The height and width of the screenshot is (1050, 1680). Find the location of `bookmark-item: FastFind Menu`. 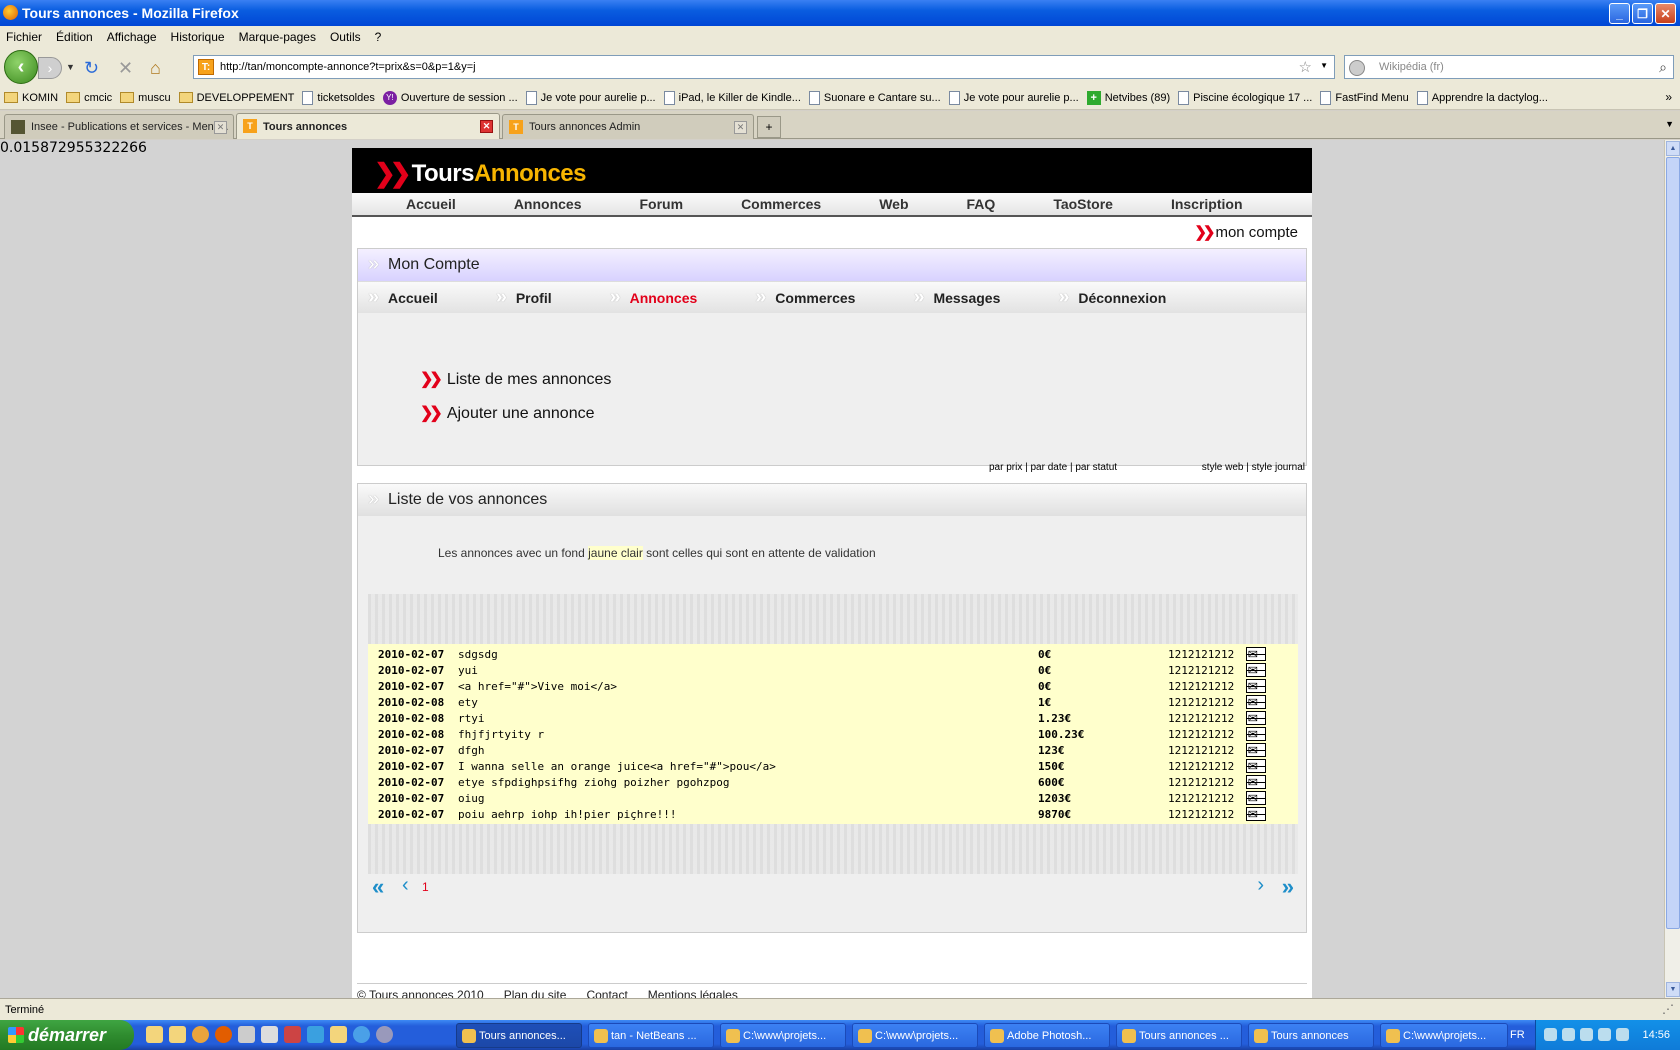

bookmark-item: FastFind Menu is located at coordinates (1364, 97).